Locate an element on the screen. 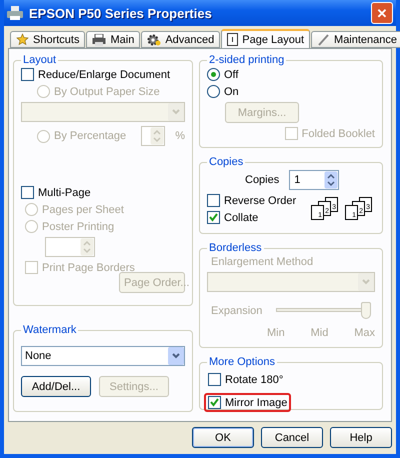 Image resolution: width=400 pixels, height=458 pixels. group-title: Borderless is located at coordinates (235, 248).